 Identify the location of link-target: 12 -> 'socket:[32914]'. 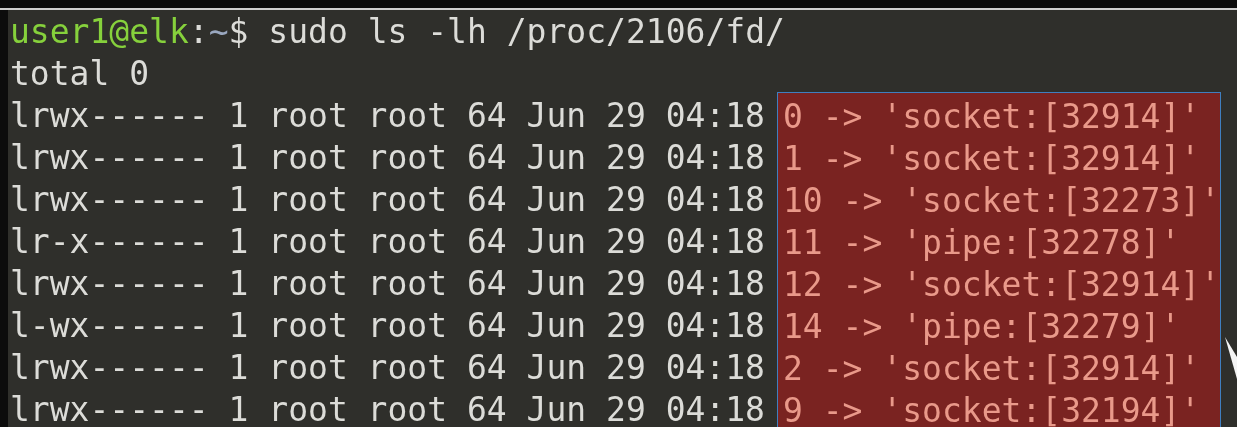
(1002, 284).